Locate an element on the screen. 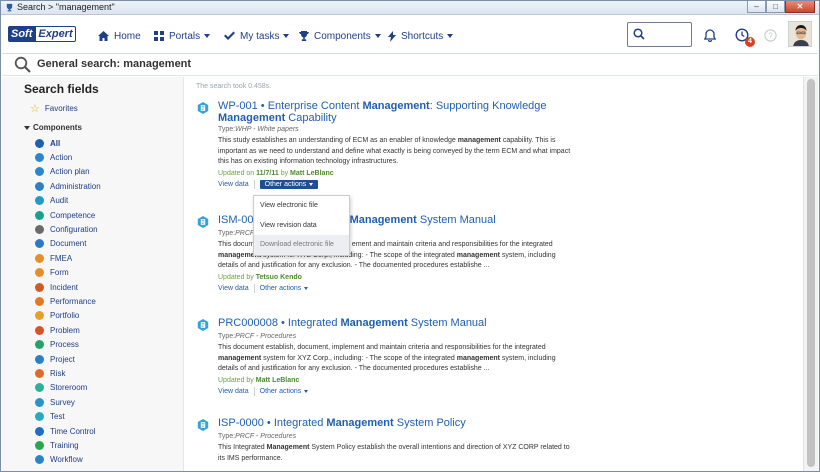 This screenshot has height=472, width=820. global-search-box is located at coordinates (659, 34).